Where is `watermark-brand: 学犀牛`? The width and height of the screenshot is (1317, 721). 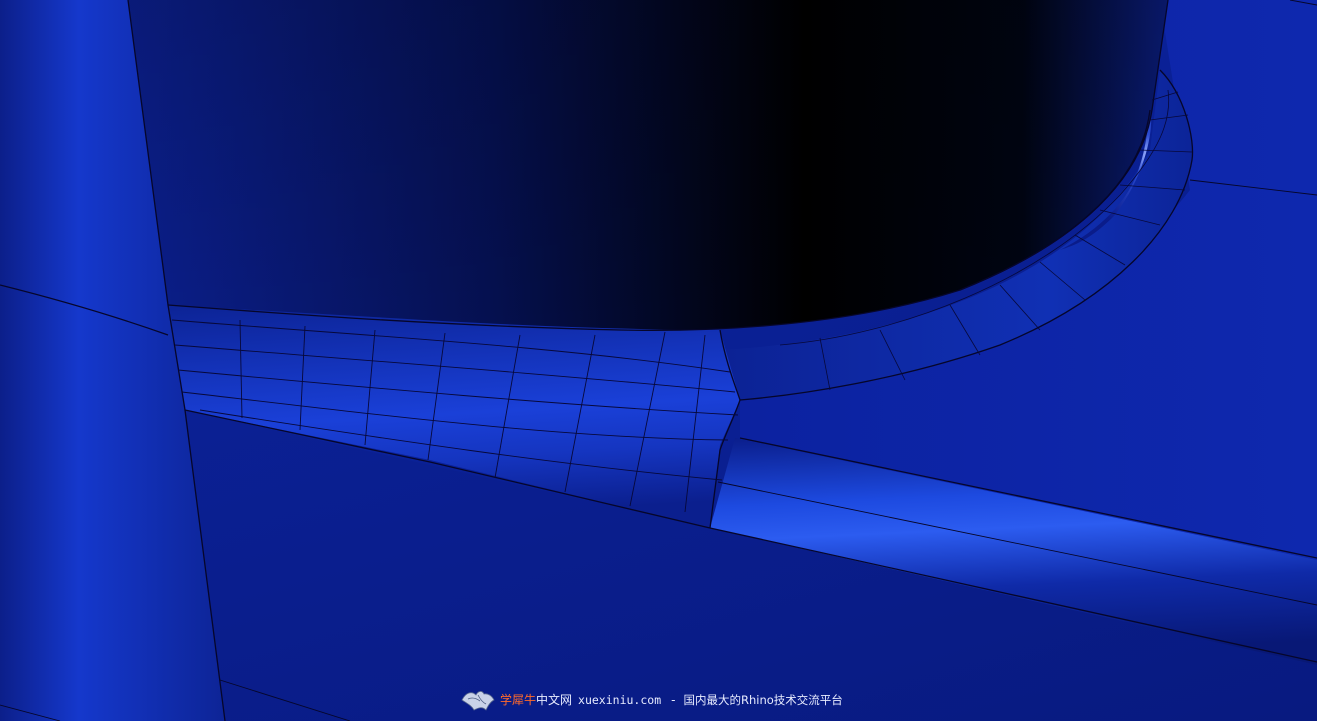
watermark-brand: 学犀牛 is located at coordinates (518, 700).